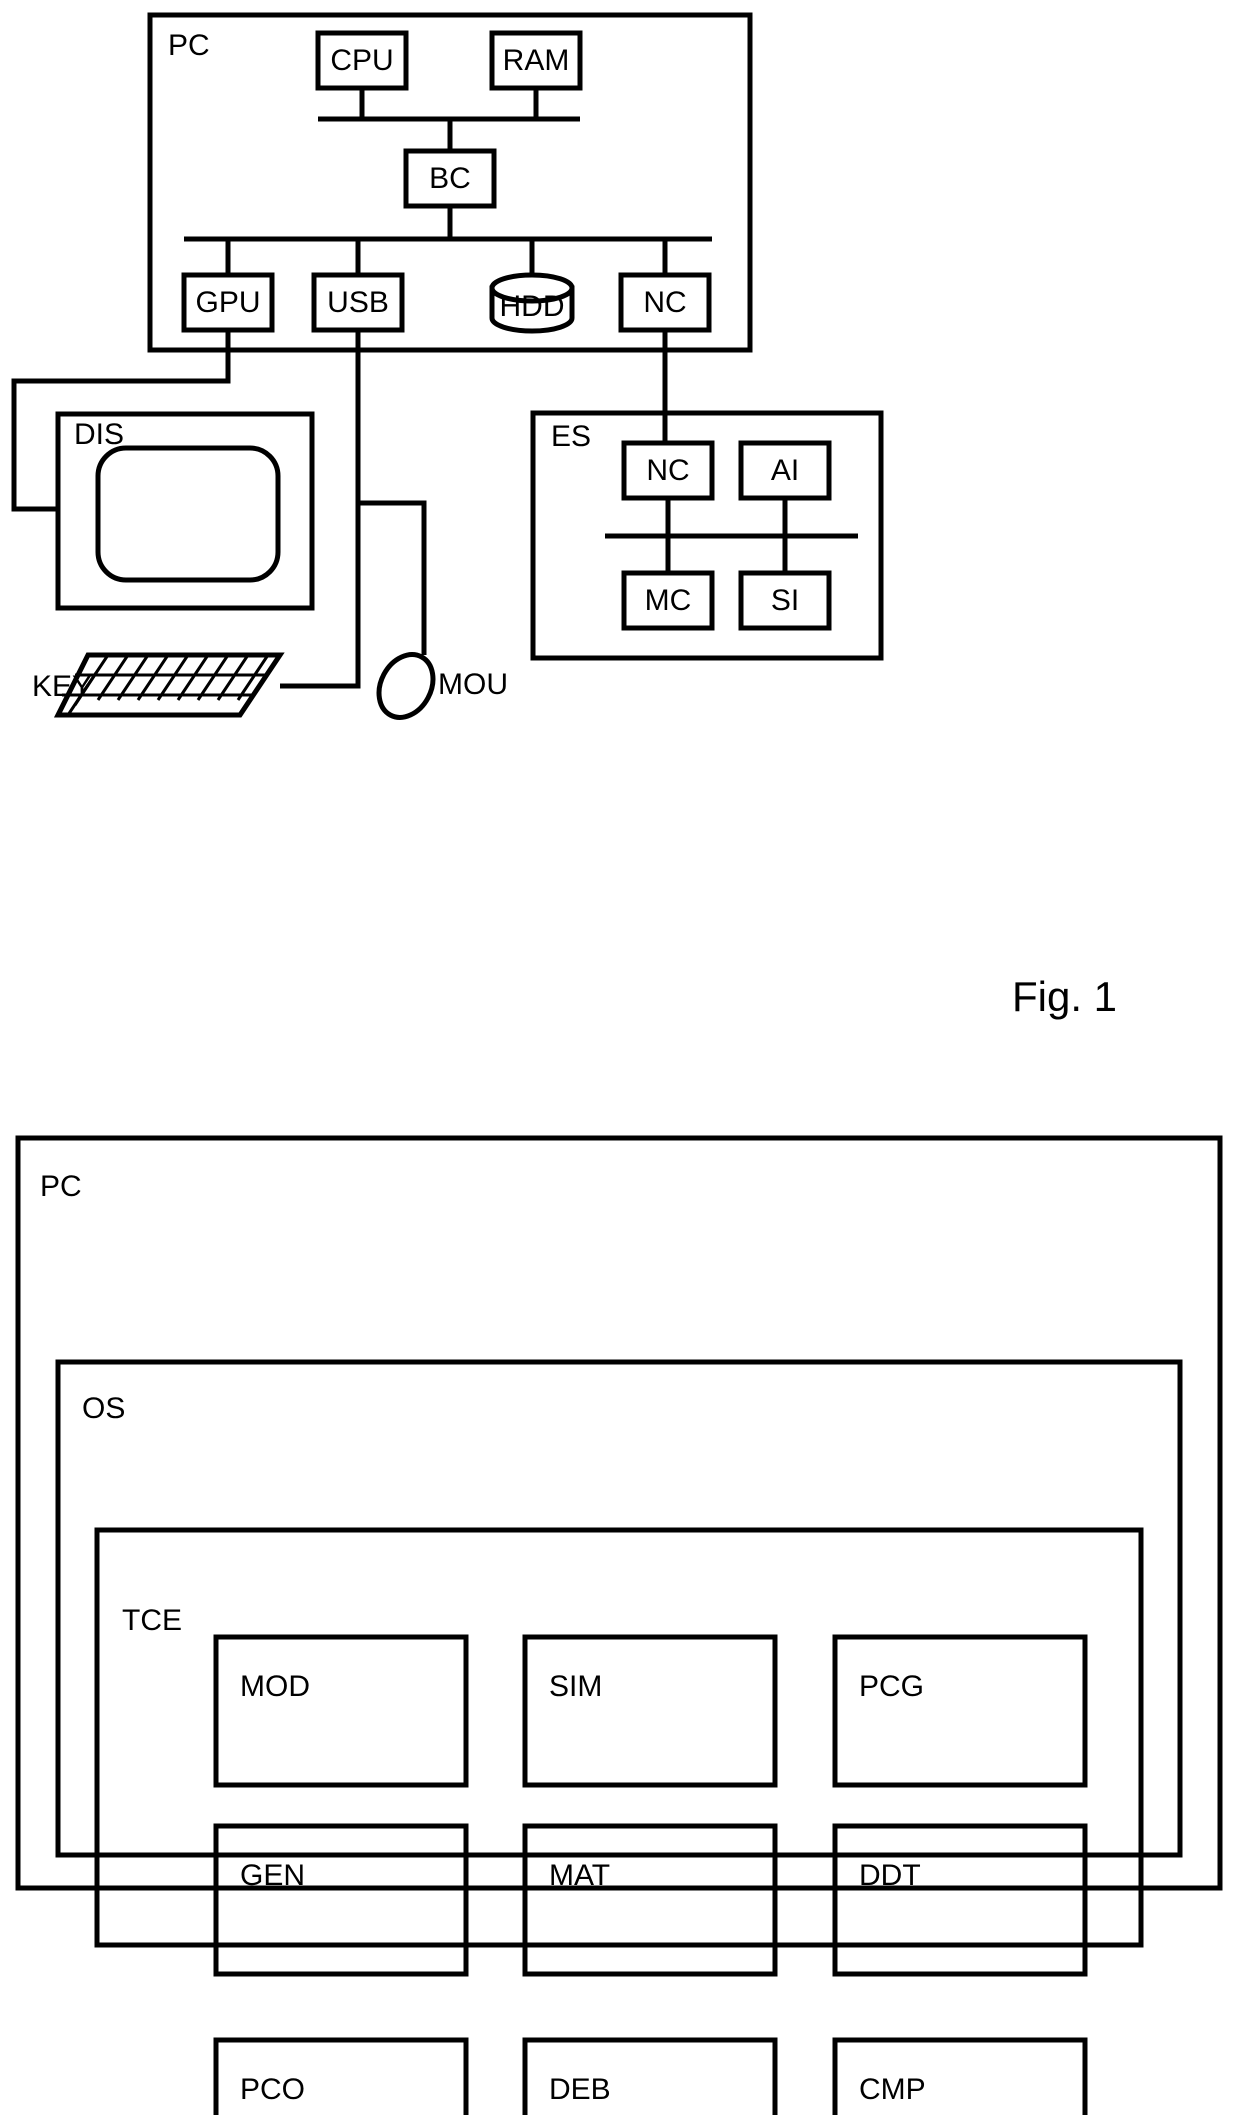 The height and width of the screenshot is (2120, 1240). What do you see at coordinates (99, 434) in the screenshot?
I see `display-label: DIS` at bounding box center [99, 434].